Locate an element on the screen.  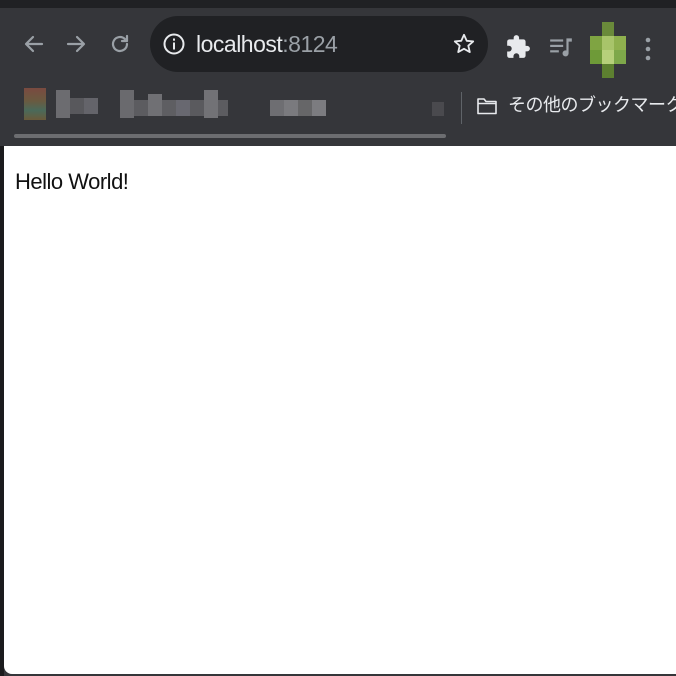
address-bar: localhost:8124 is located at coordinates (319, 44).